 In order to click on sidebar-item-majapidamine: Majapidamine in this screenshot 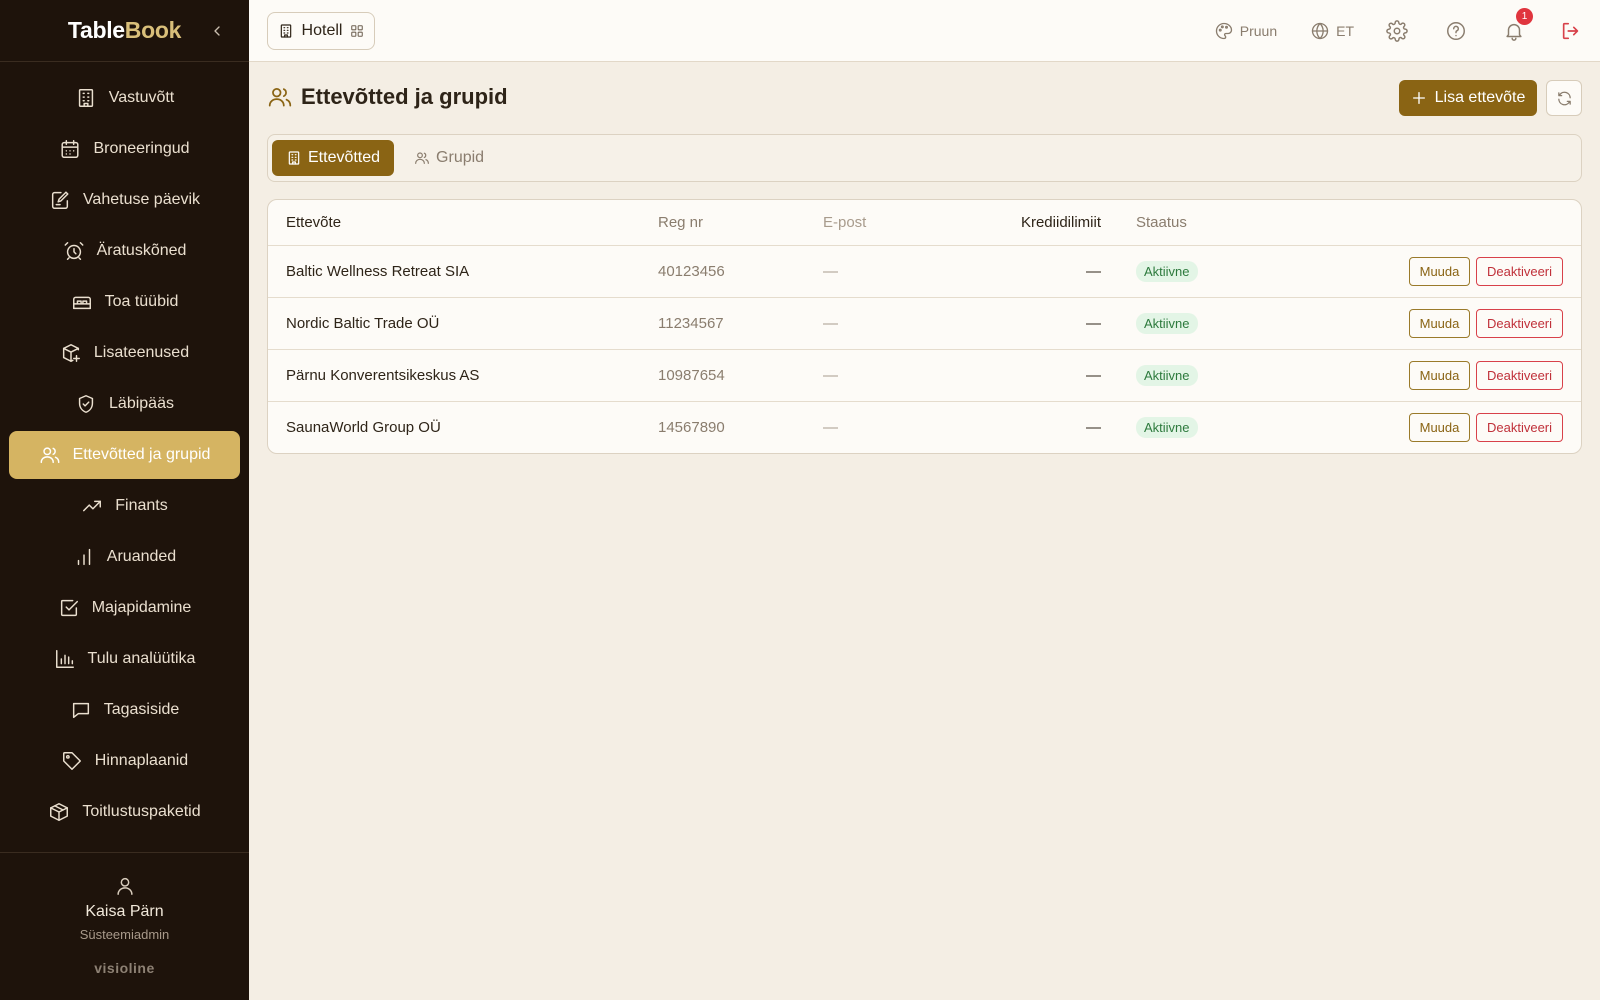, I will do `click(124, 608)`.